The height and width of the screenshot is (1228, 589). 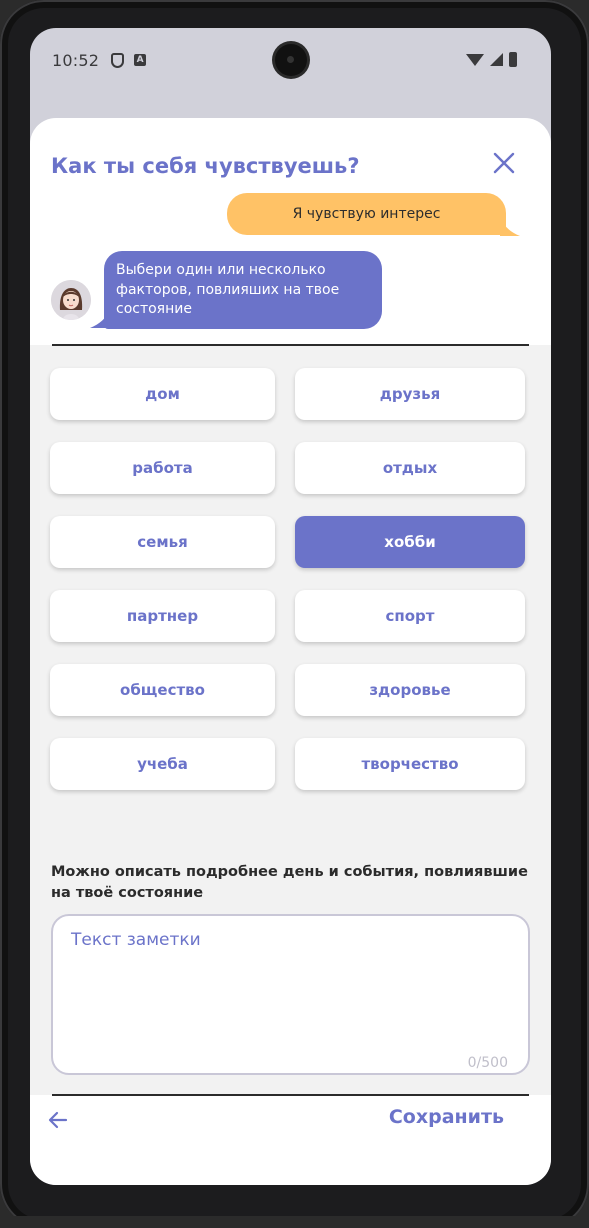 I want to click on front-camera, so click(x=291, y=60).